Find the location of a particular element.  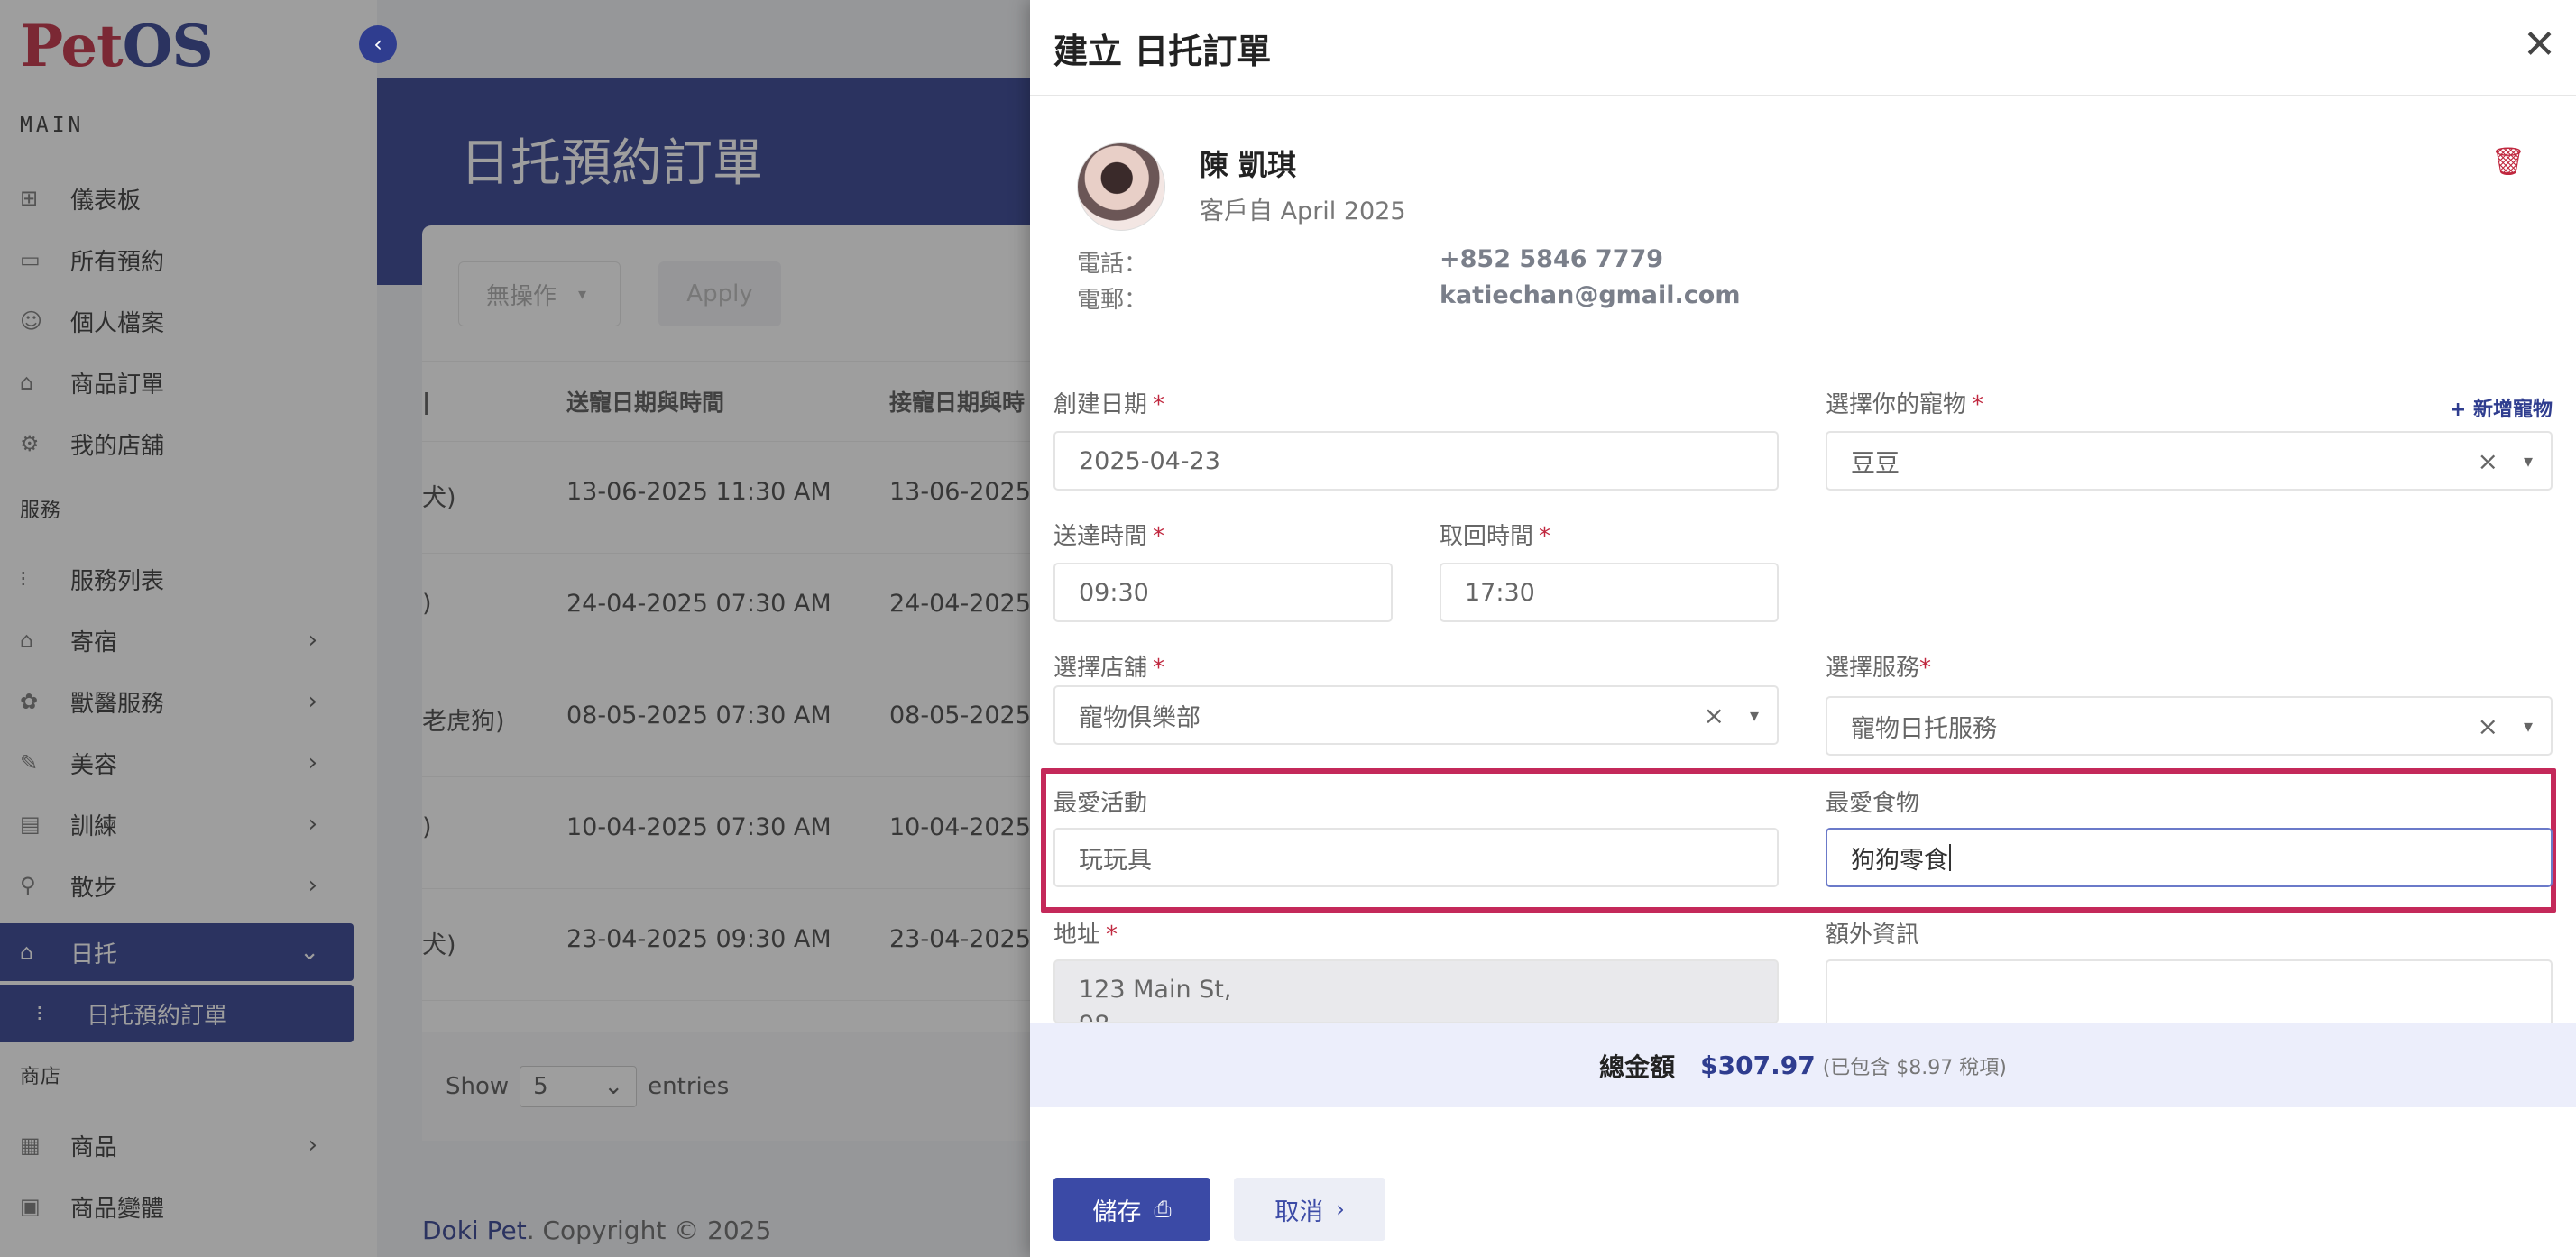

input-value: 09:30 is located at coordinates (1114, 592).